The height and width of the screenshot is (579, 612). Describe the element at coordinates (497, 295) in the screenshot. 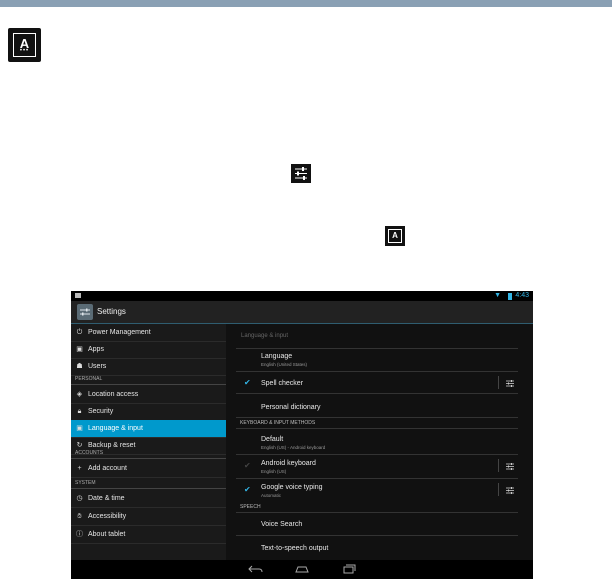

I see `wifi-icon: ▼` at that location.